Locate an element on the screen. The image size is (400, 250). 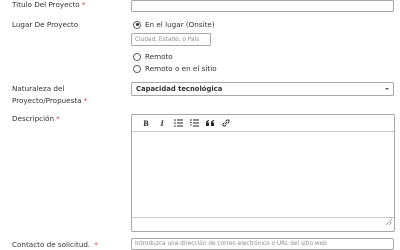
radio-button-checked is located at coordinates (137, 24).